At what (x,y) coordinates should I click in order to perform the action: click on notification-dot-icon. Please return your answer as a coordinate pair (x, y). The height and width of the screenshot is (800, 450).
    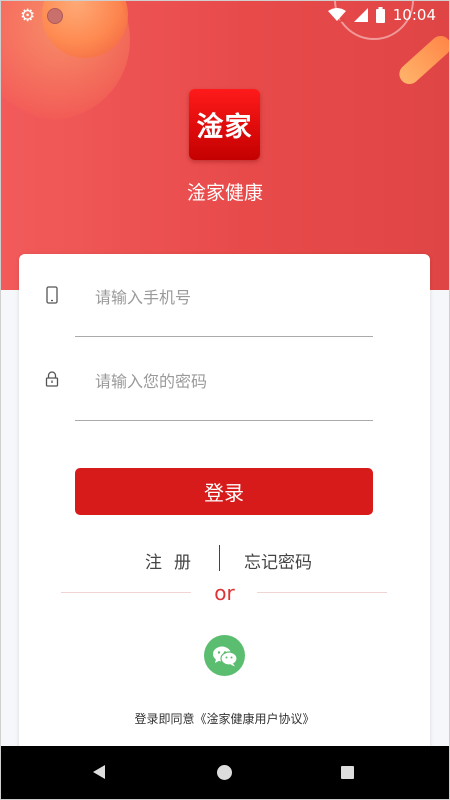
    Looking at the image, I should click on (55, 16).